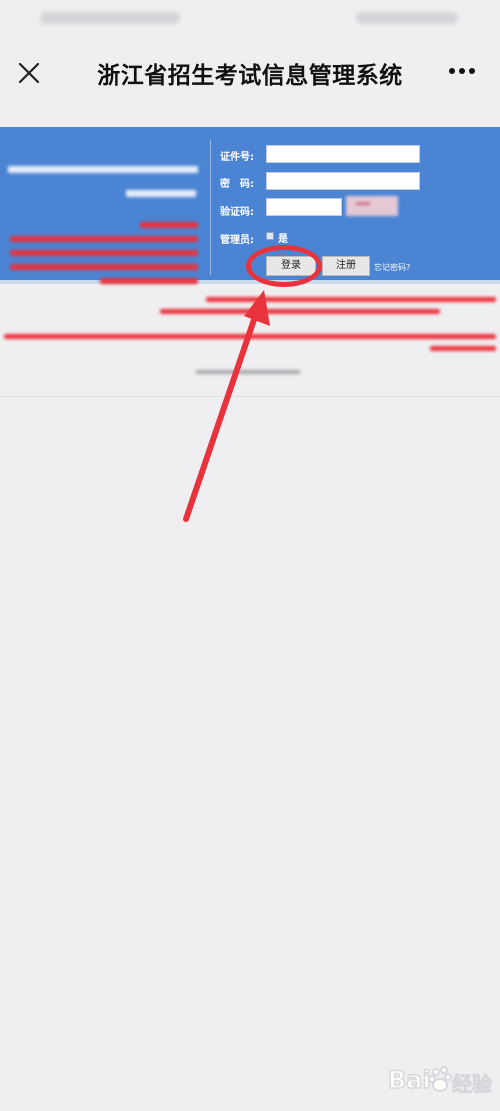  Describe the element at coordinates (304, 207) in the screenshot. I see `captcha-input` at that location.